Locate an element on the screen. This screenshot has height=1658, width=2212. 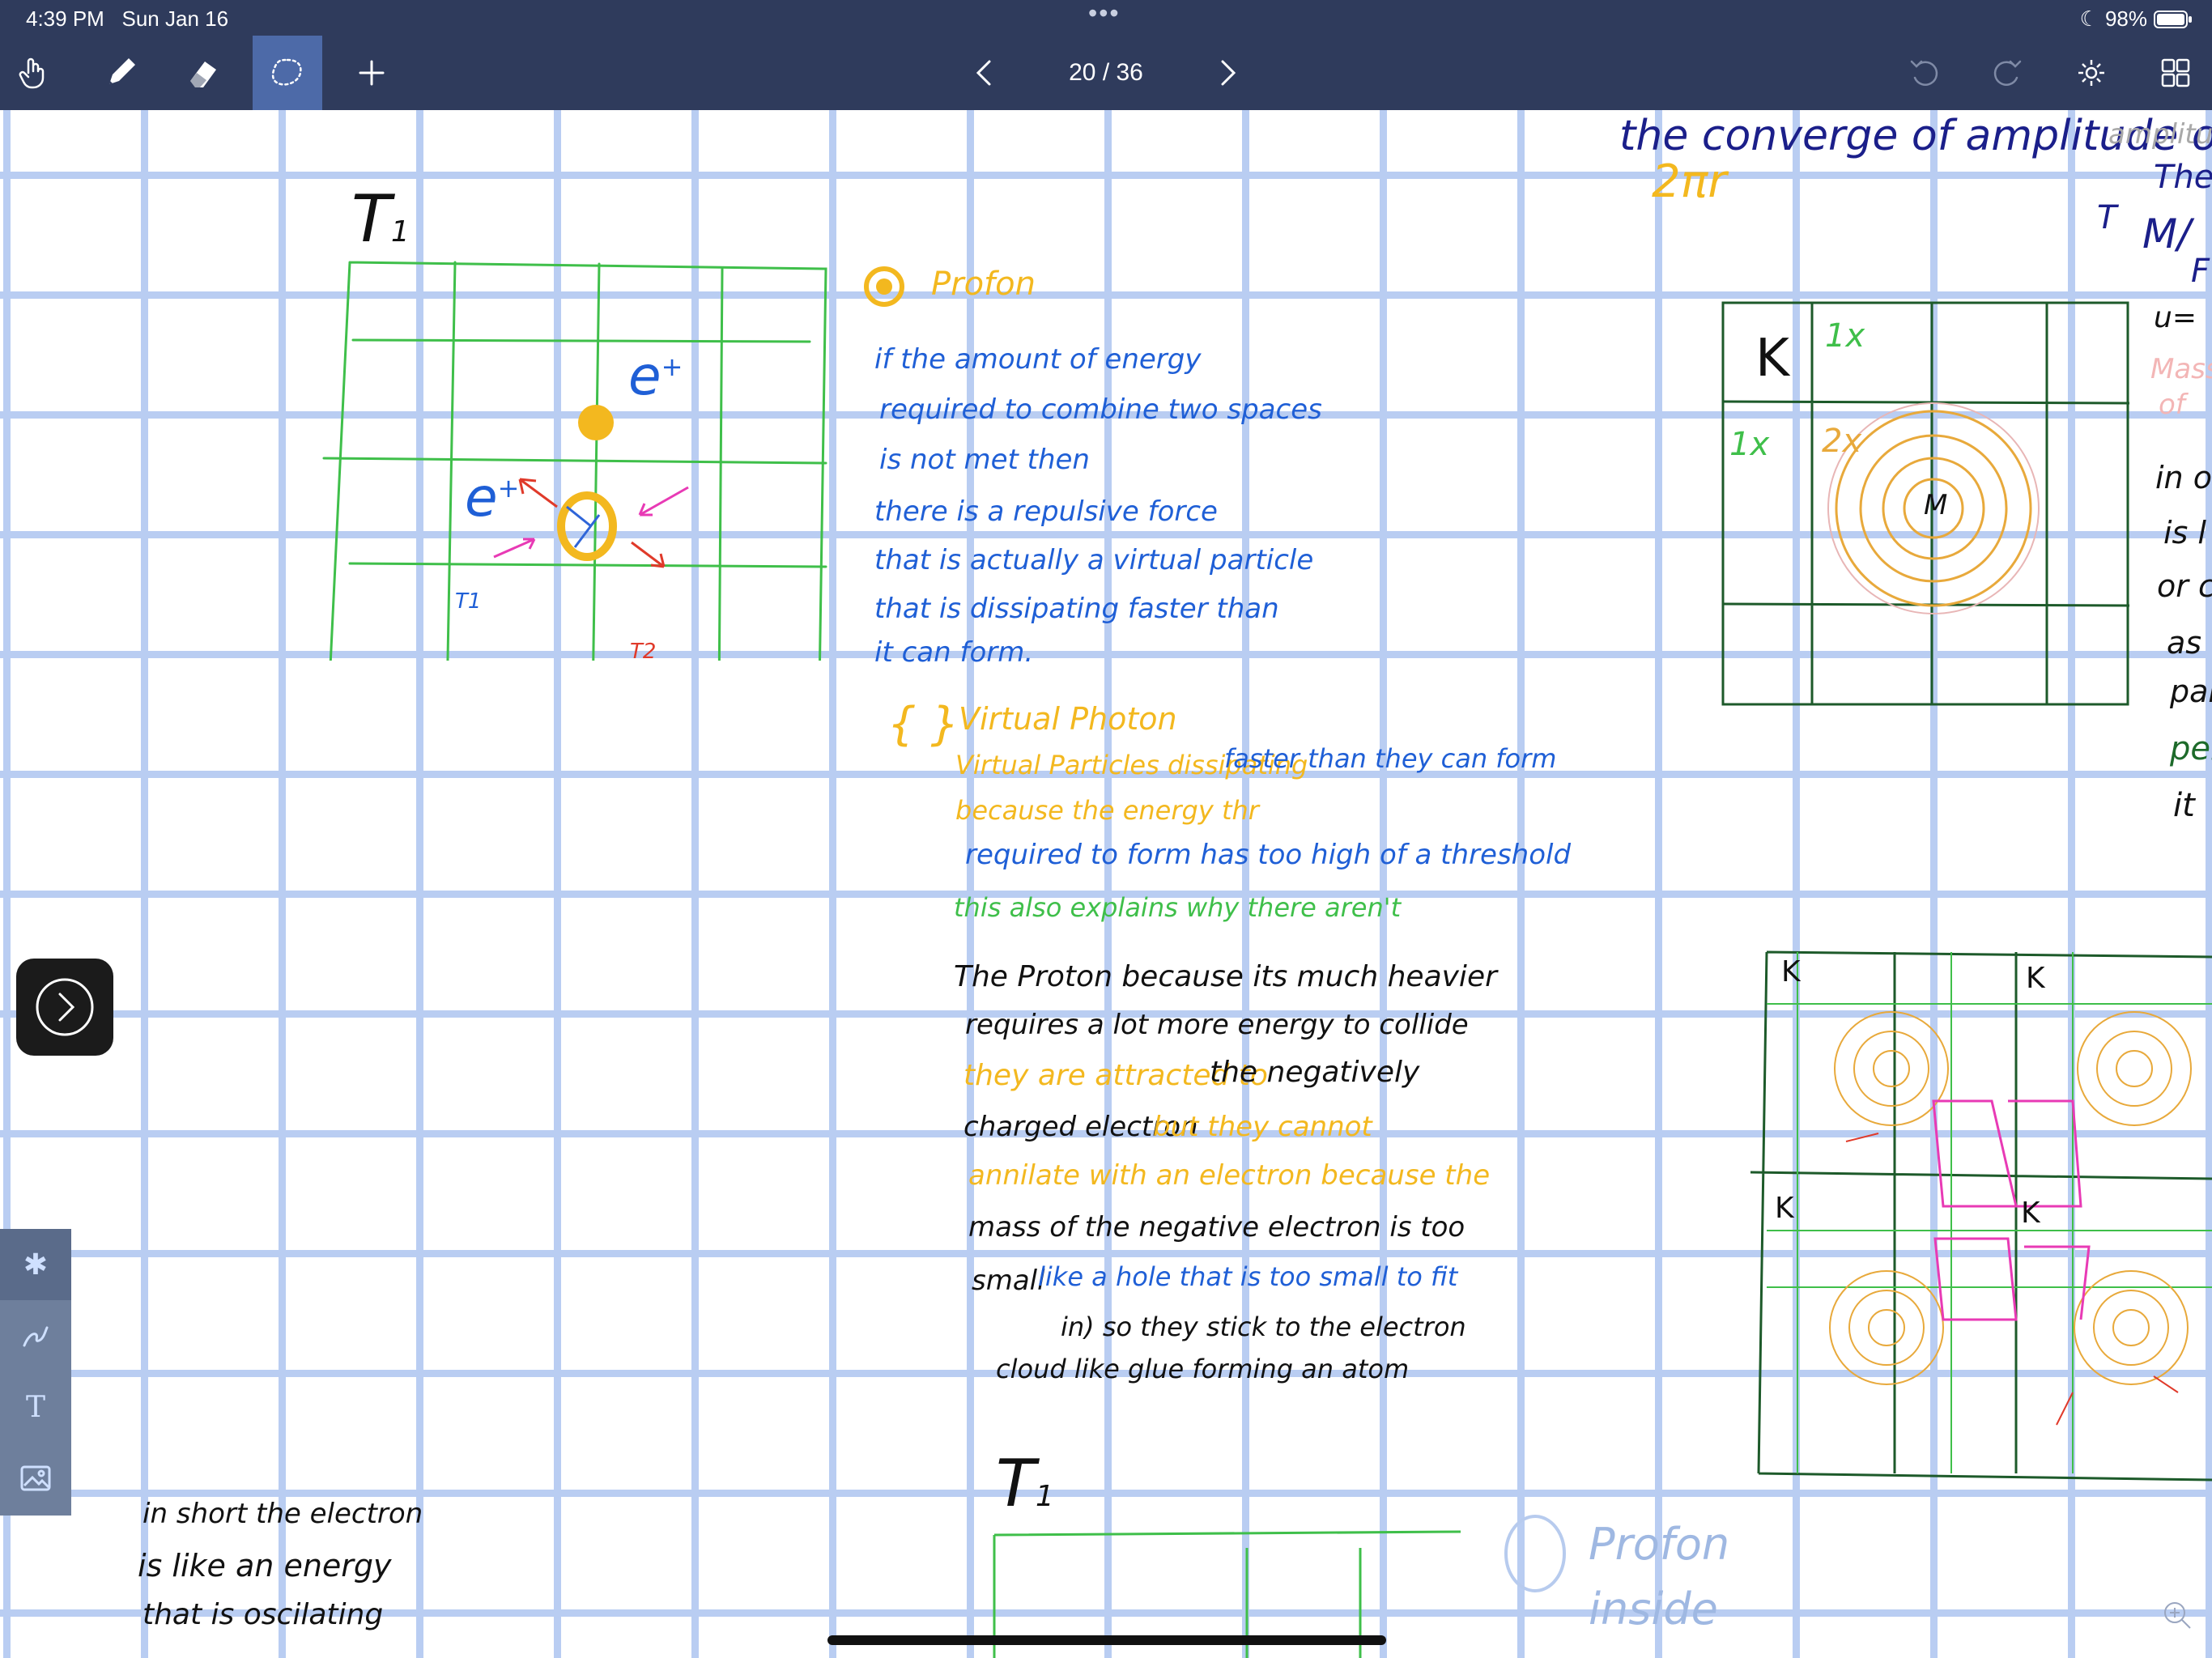
side-tool-panel: ✱ T is located at coordinates (36, 1372).